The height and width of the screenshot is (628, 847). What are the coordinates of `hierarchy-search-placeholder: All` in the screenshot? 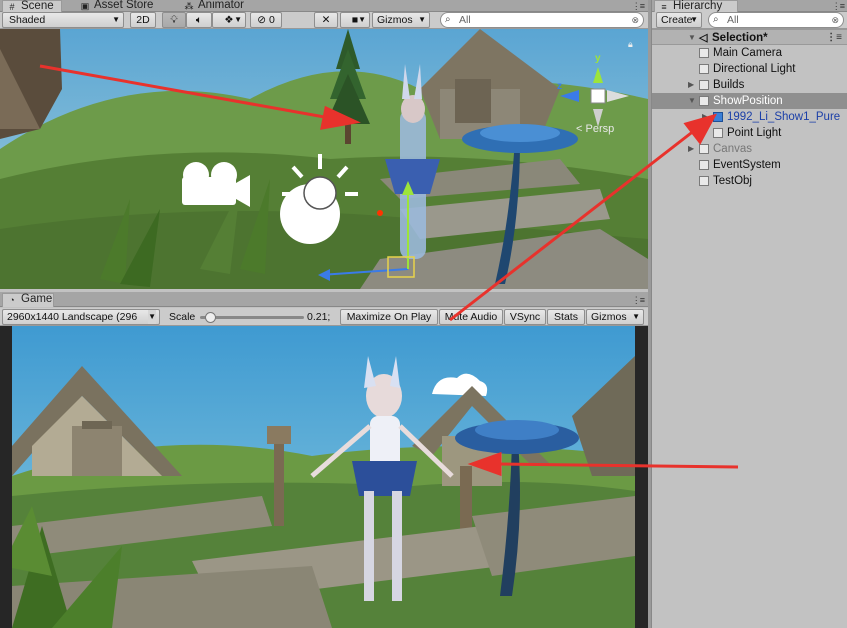 It's located at (733, 20).